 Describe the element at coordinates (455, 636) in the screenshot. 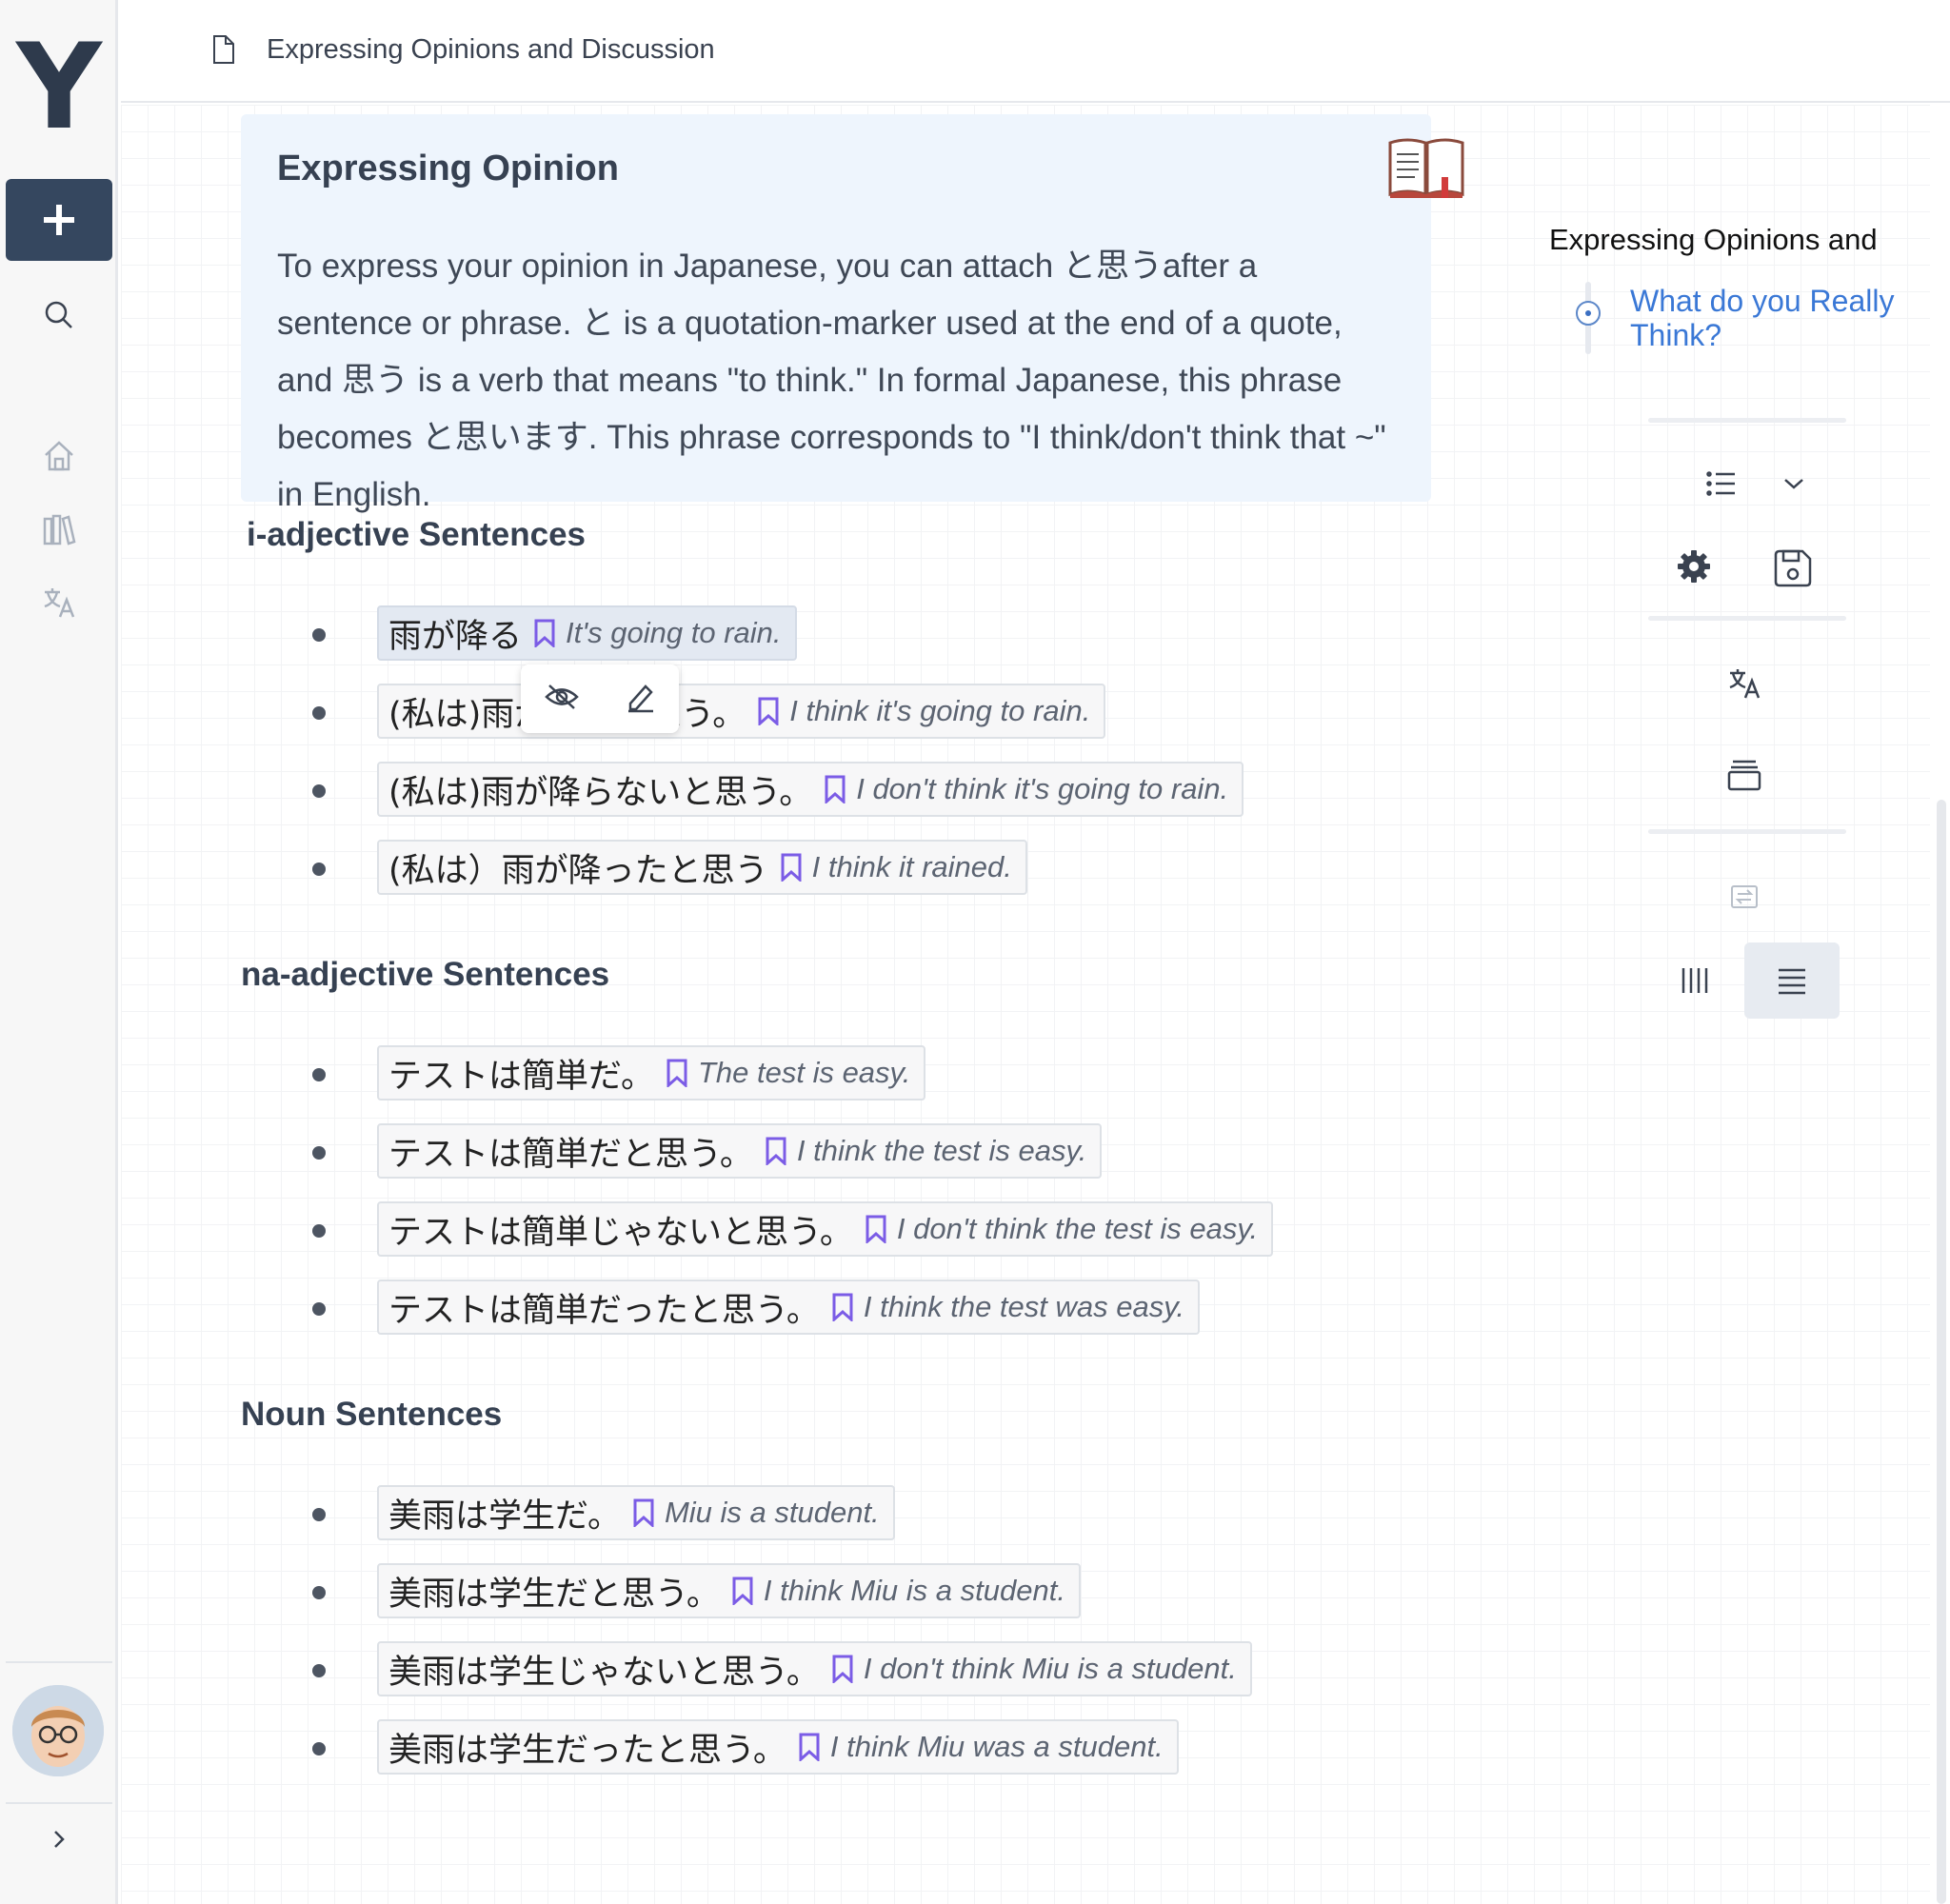

I see `japanese-text: 雨が降る` at that location.